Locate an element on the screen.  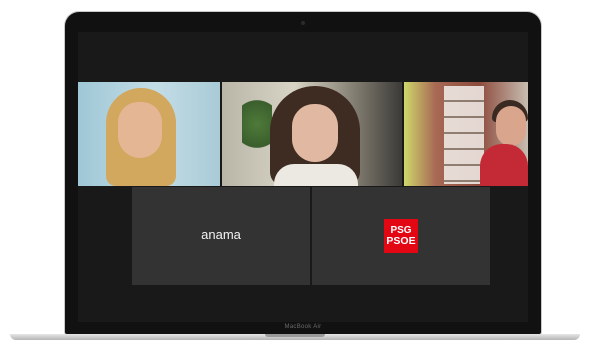
laptop-base is located at coordinates (295, 337).